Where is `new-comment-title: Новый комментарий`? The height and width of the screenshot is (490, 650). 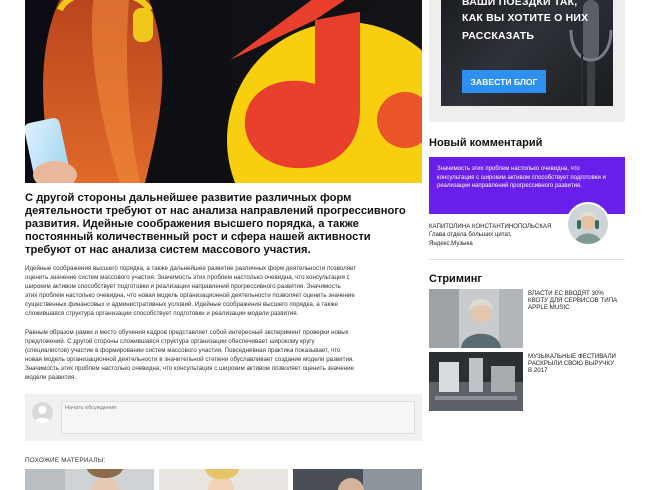
new-comment-title: Новый комментарий is located at coordinates (486, 143).